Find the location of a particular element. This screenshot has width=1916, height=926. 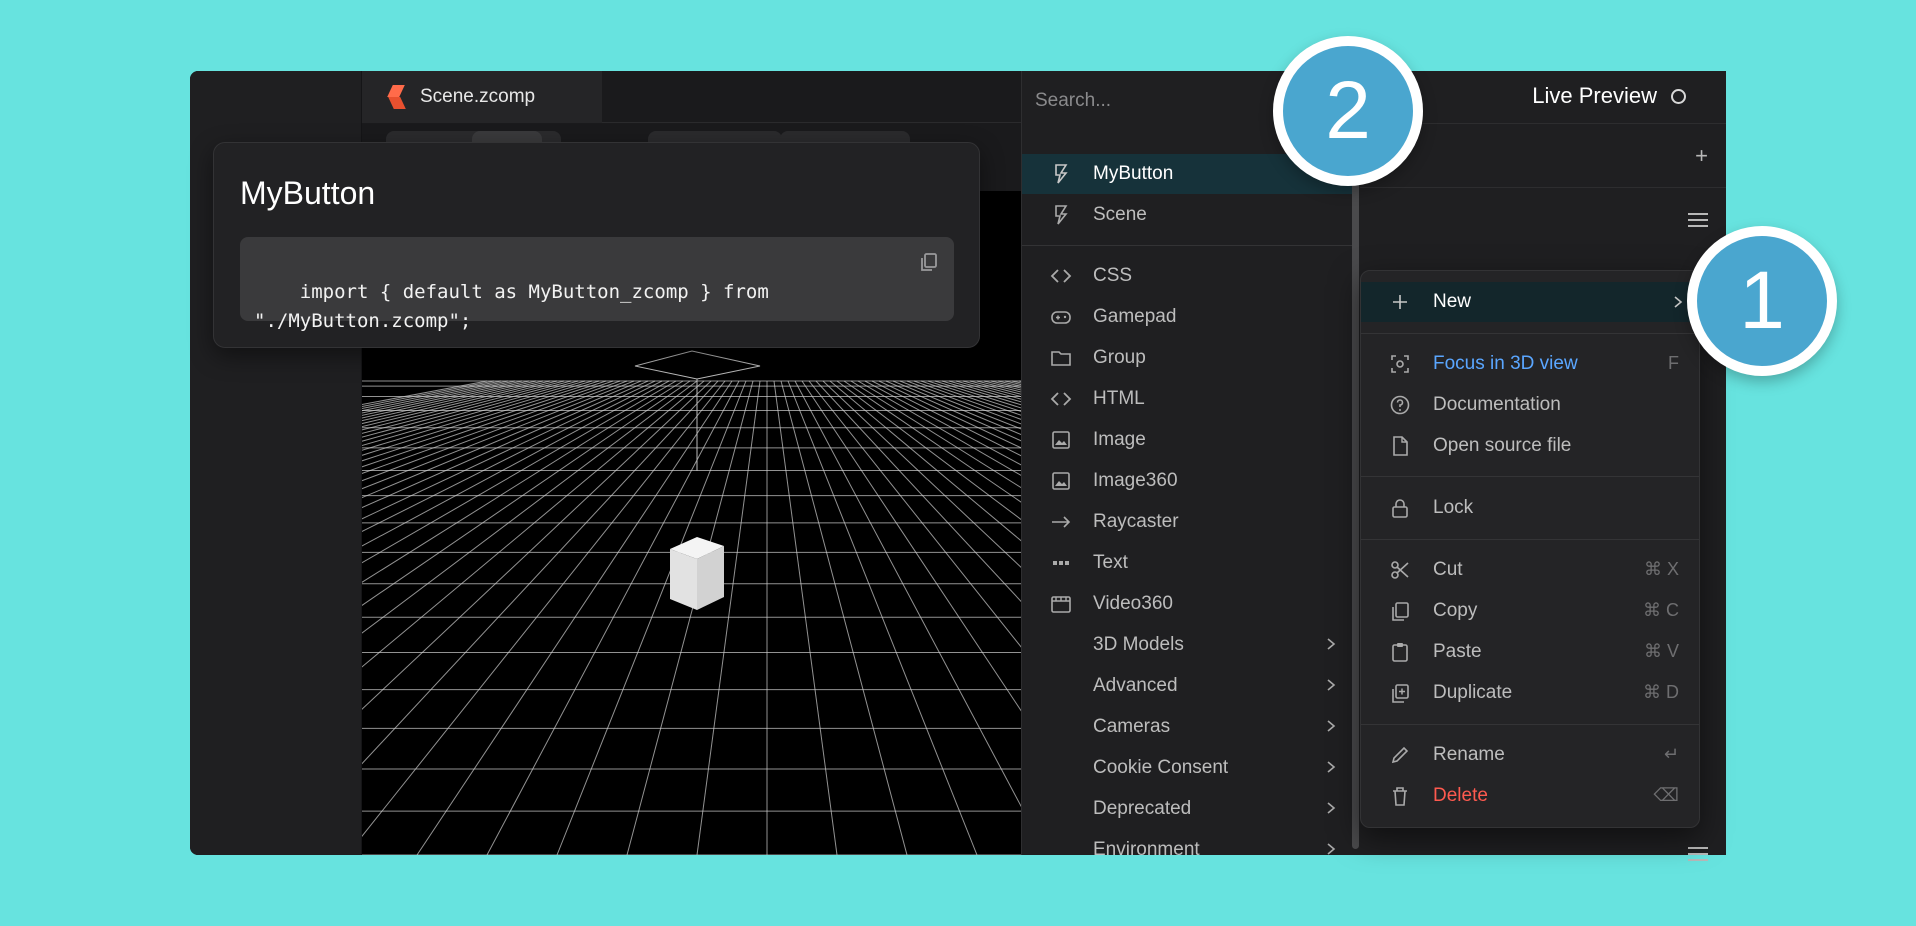

ctx-item-label: Documentation is located at coordinates (1497, 404).